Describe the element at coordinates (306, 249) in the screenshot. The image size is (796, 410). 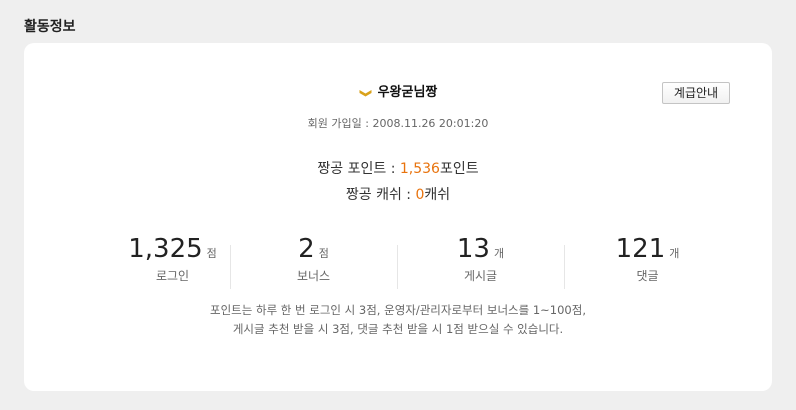
I see `stat-bonus-value: 2` at that location.